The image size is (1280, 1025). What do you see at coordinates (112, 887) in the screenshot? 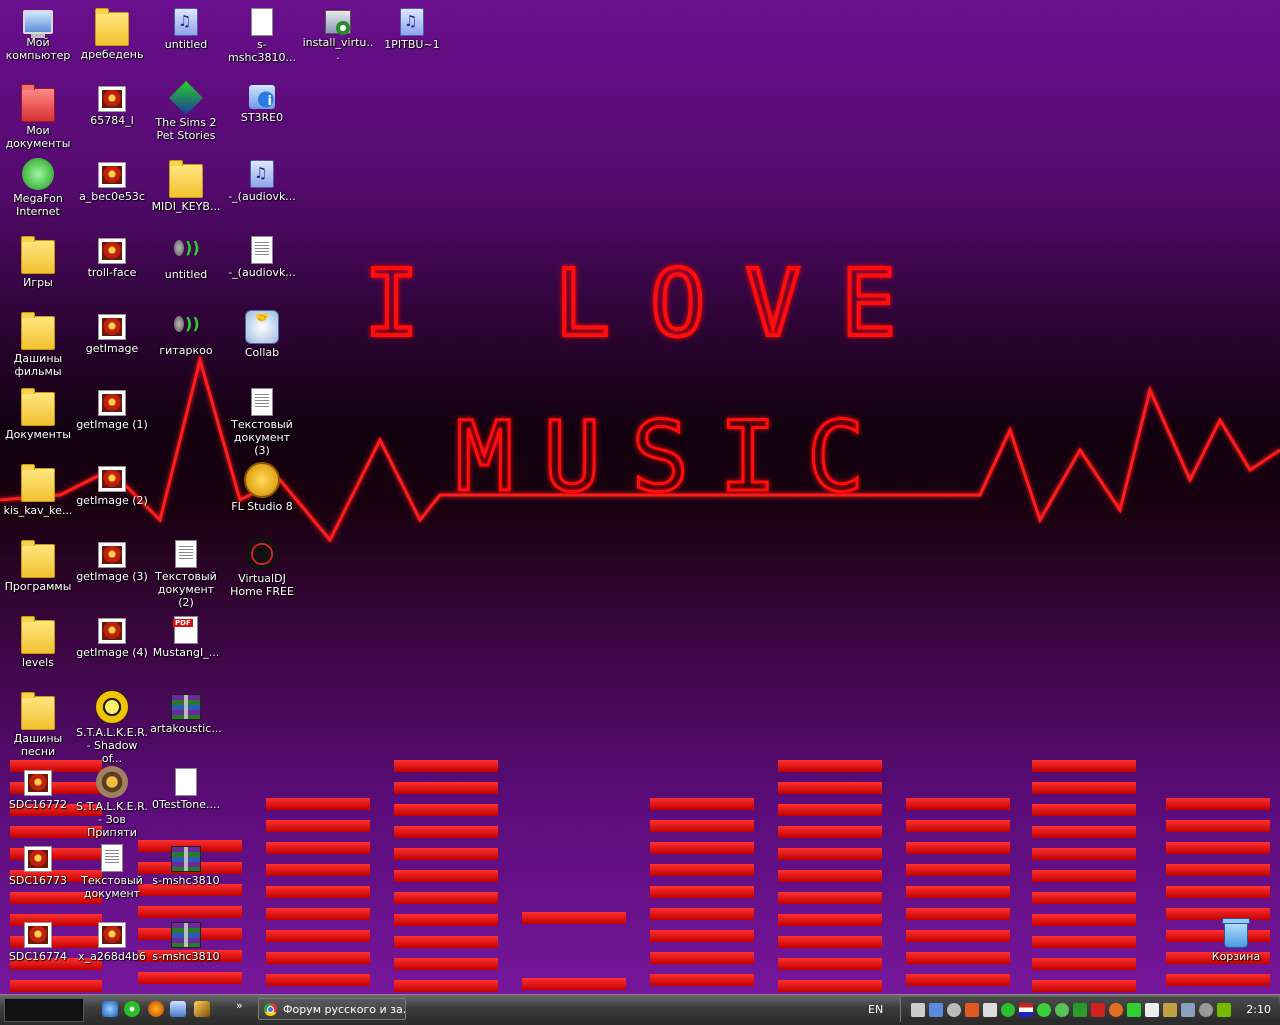
I see `desktop-icon-label: Текстовый документ` at bounding box center [112, 887].